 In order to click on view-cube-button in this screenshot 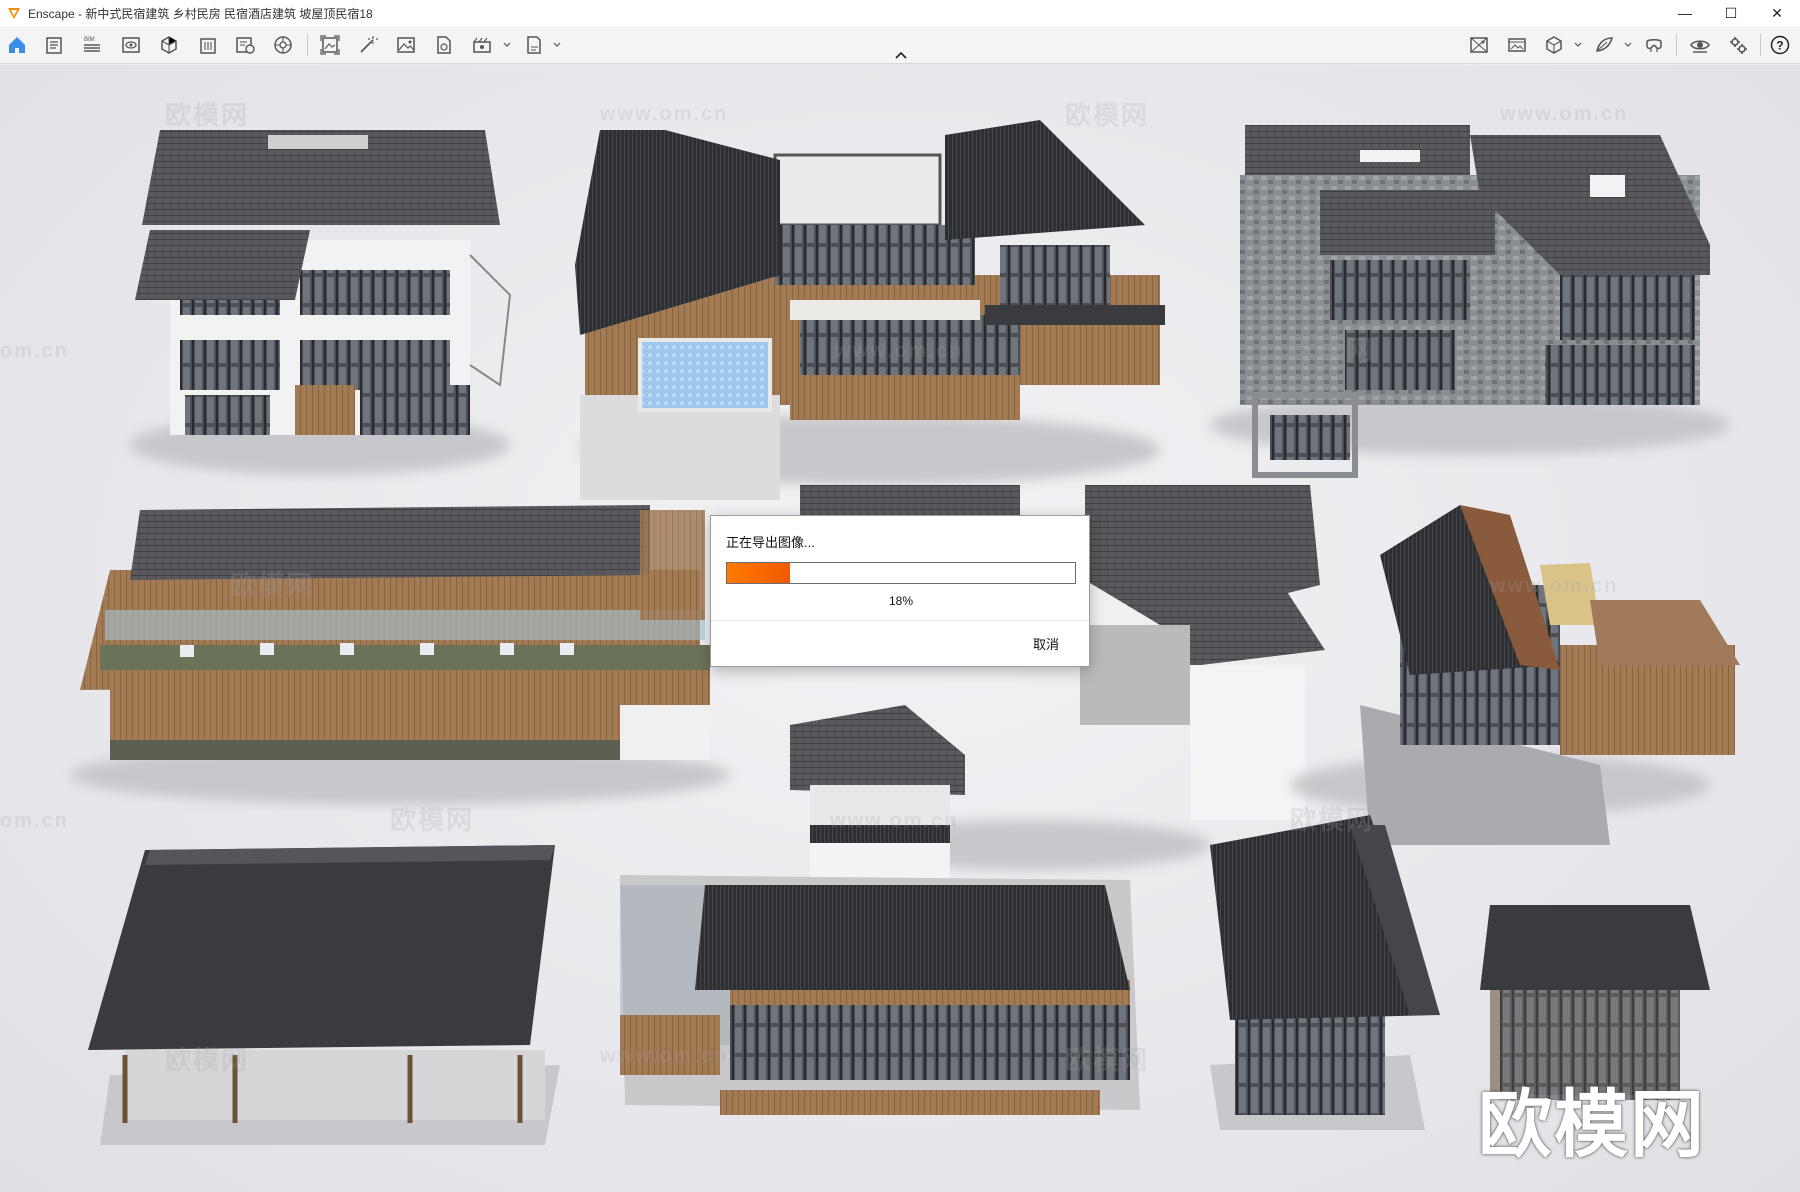, I will do `click(169, 45)`.